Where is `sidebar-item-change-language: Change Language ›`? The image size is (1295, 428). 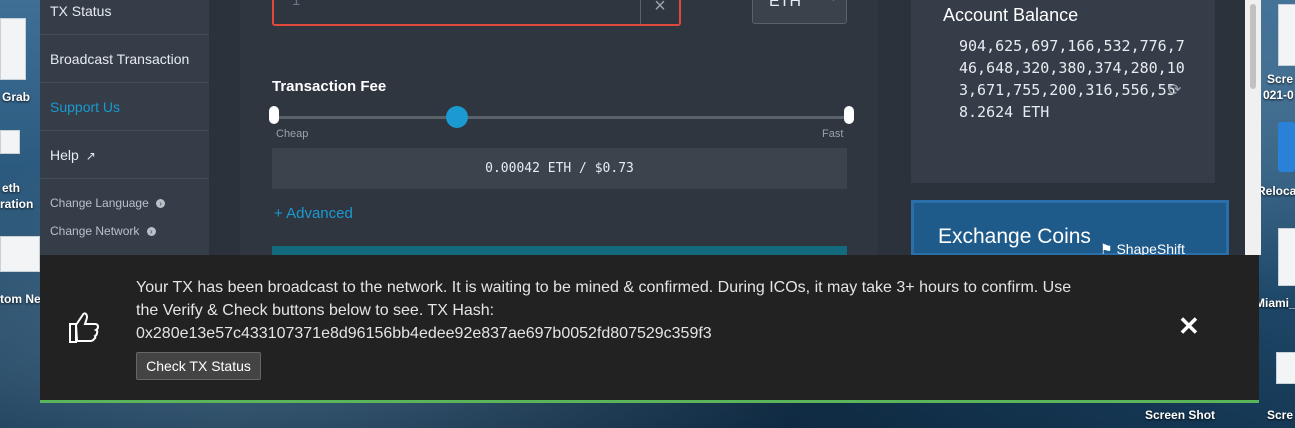
sidebar-item-change-language: Change Language › is located at coordinates (108, 203).